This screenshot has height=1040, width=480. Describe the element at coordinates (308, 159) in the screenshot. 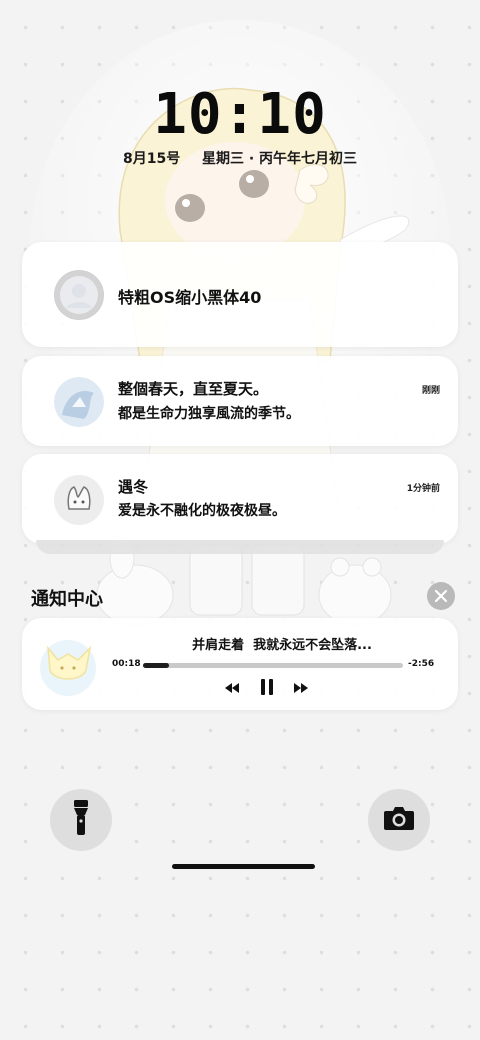

I see `date-lunar: 丙午年七月初三` at that location.